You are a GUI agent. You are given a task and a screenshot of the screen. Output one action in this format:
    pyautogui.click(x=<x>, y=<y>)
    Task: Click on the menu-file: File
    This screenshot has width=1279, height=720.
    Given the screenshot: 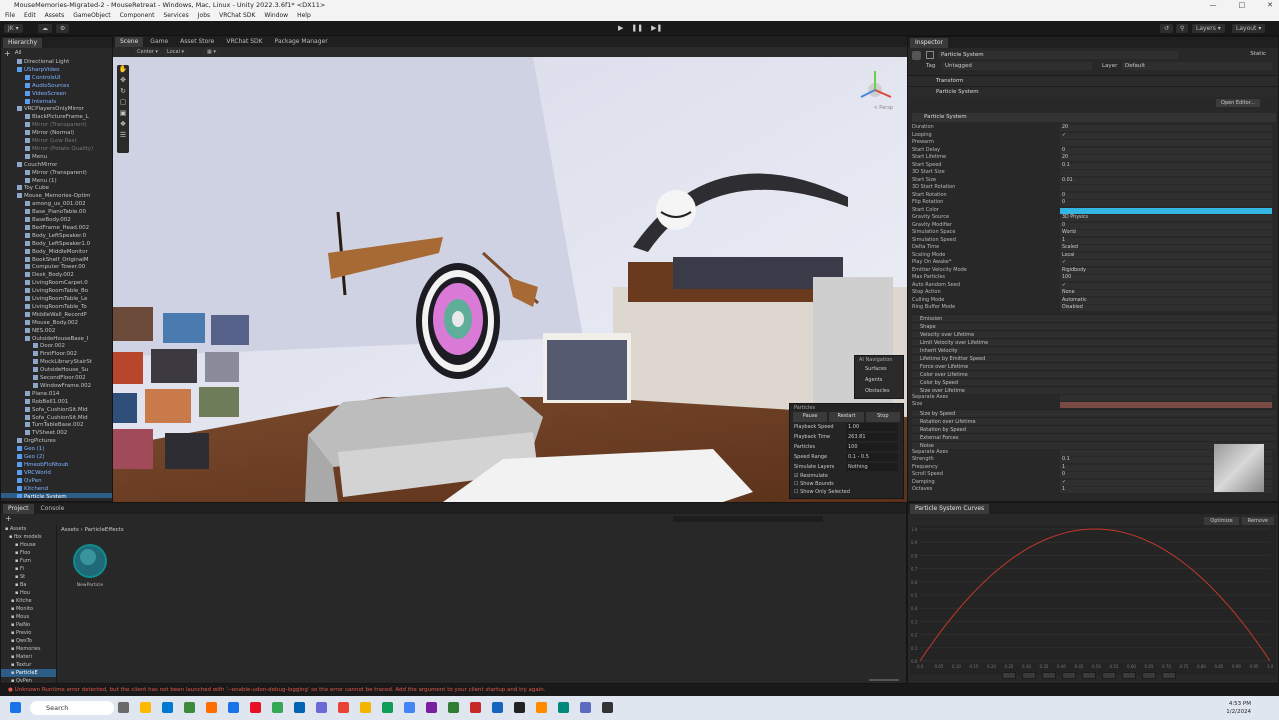 What is the action you would take?
    pyautogui.click(x=10, y=16)
    